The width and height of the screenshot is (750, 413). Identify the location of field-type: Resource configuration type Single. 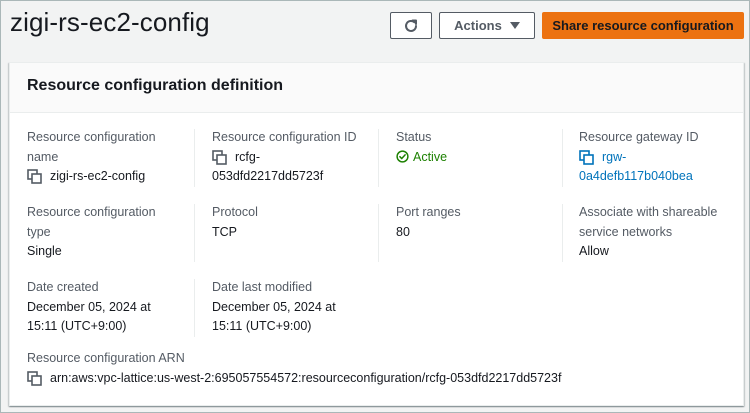
(107, 232).